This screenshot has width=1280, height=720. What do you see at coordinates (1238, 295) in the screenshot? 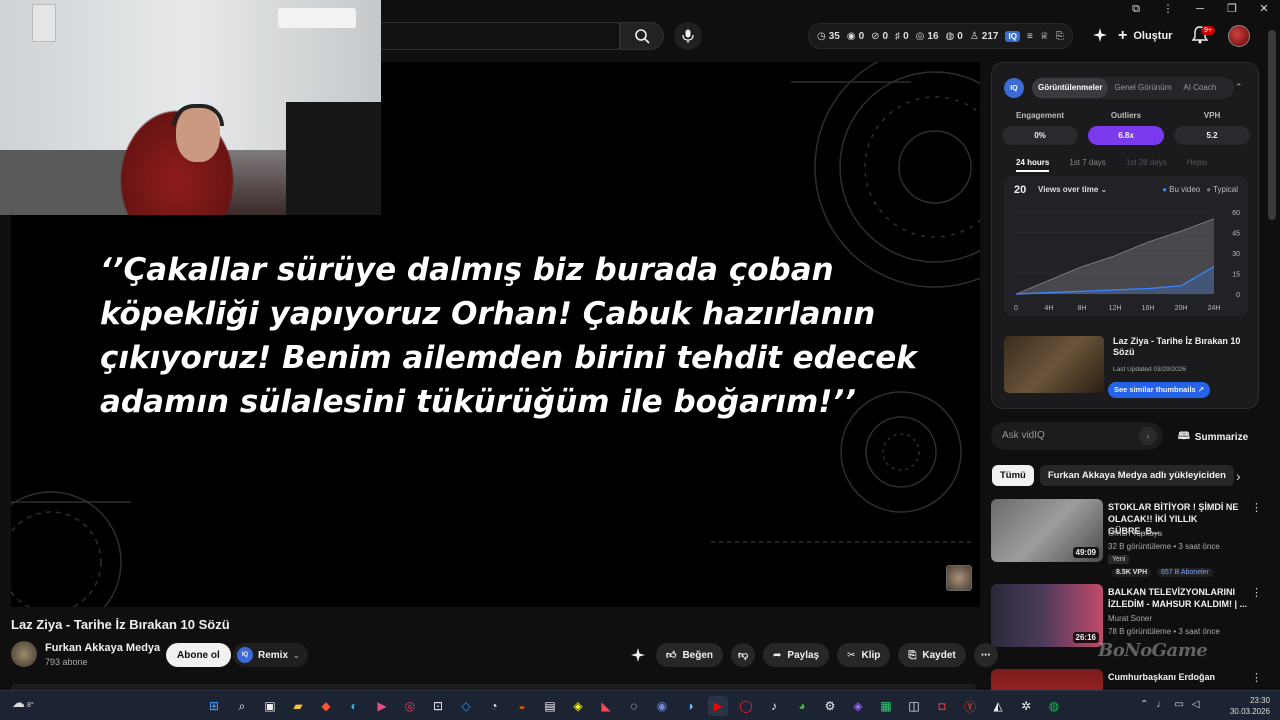
I see `y-tick-label: 0` at bounding box center [1238, 295].